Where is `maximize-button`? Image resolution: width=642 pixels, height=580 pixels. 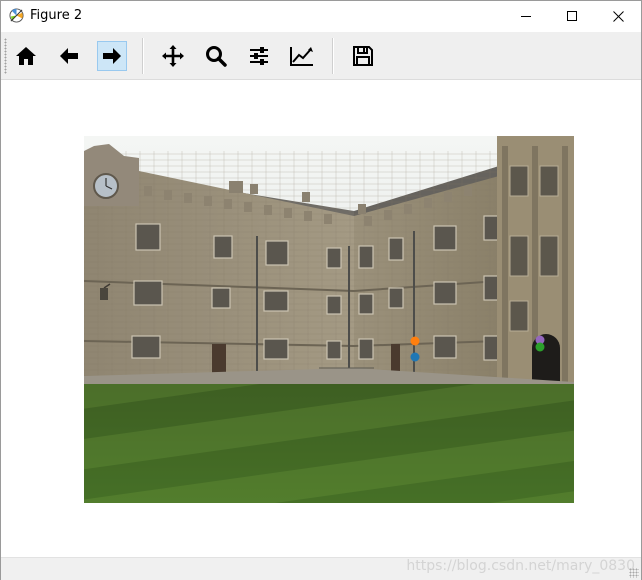 maximize-button is located at coordinates (572, 16).